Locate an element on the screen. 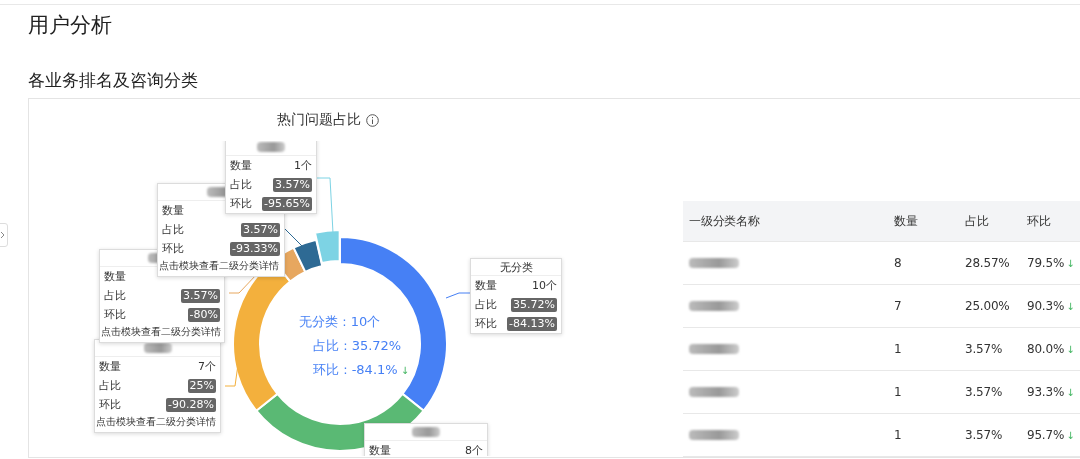 The width and height of the screenshot is (1080, 459). center-label: 无分类 : 10个 is located at coordinates (340, 322).